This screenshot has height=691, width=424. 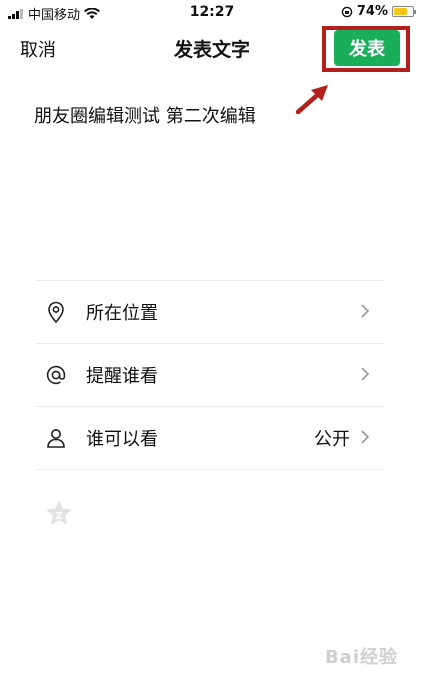 I want to click on watermark: Bai经验, so click(x=361, y=657).